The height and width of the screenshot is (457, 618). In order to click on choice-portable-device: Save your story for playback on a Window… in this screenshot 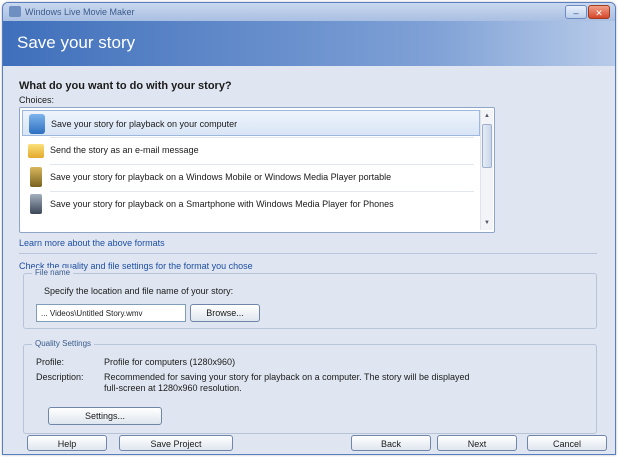, I will do `click(251, 177)`.